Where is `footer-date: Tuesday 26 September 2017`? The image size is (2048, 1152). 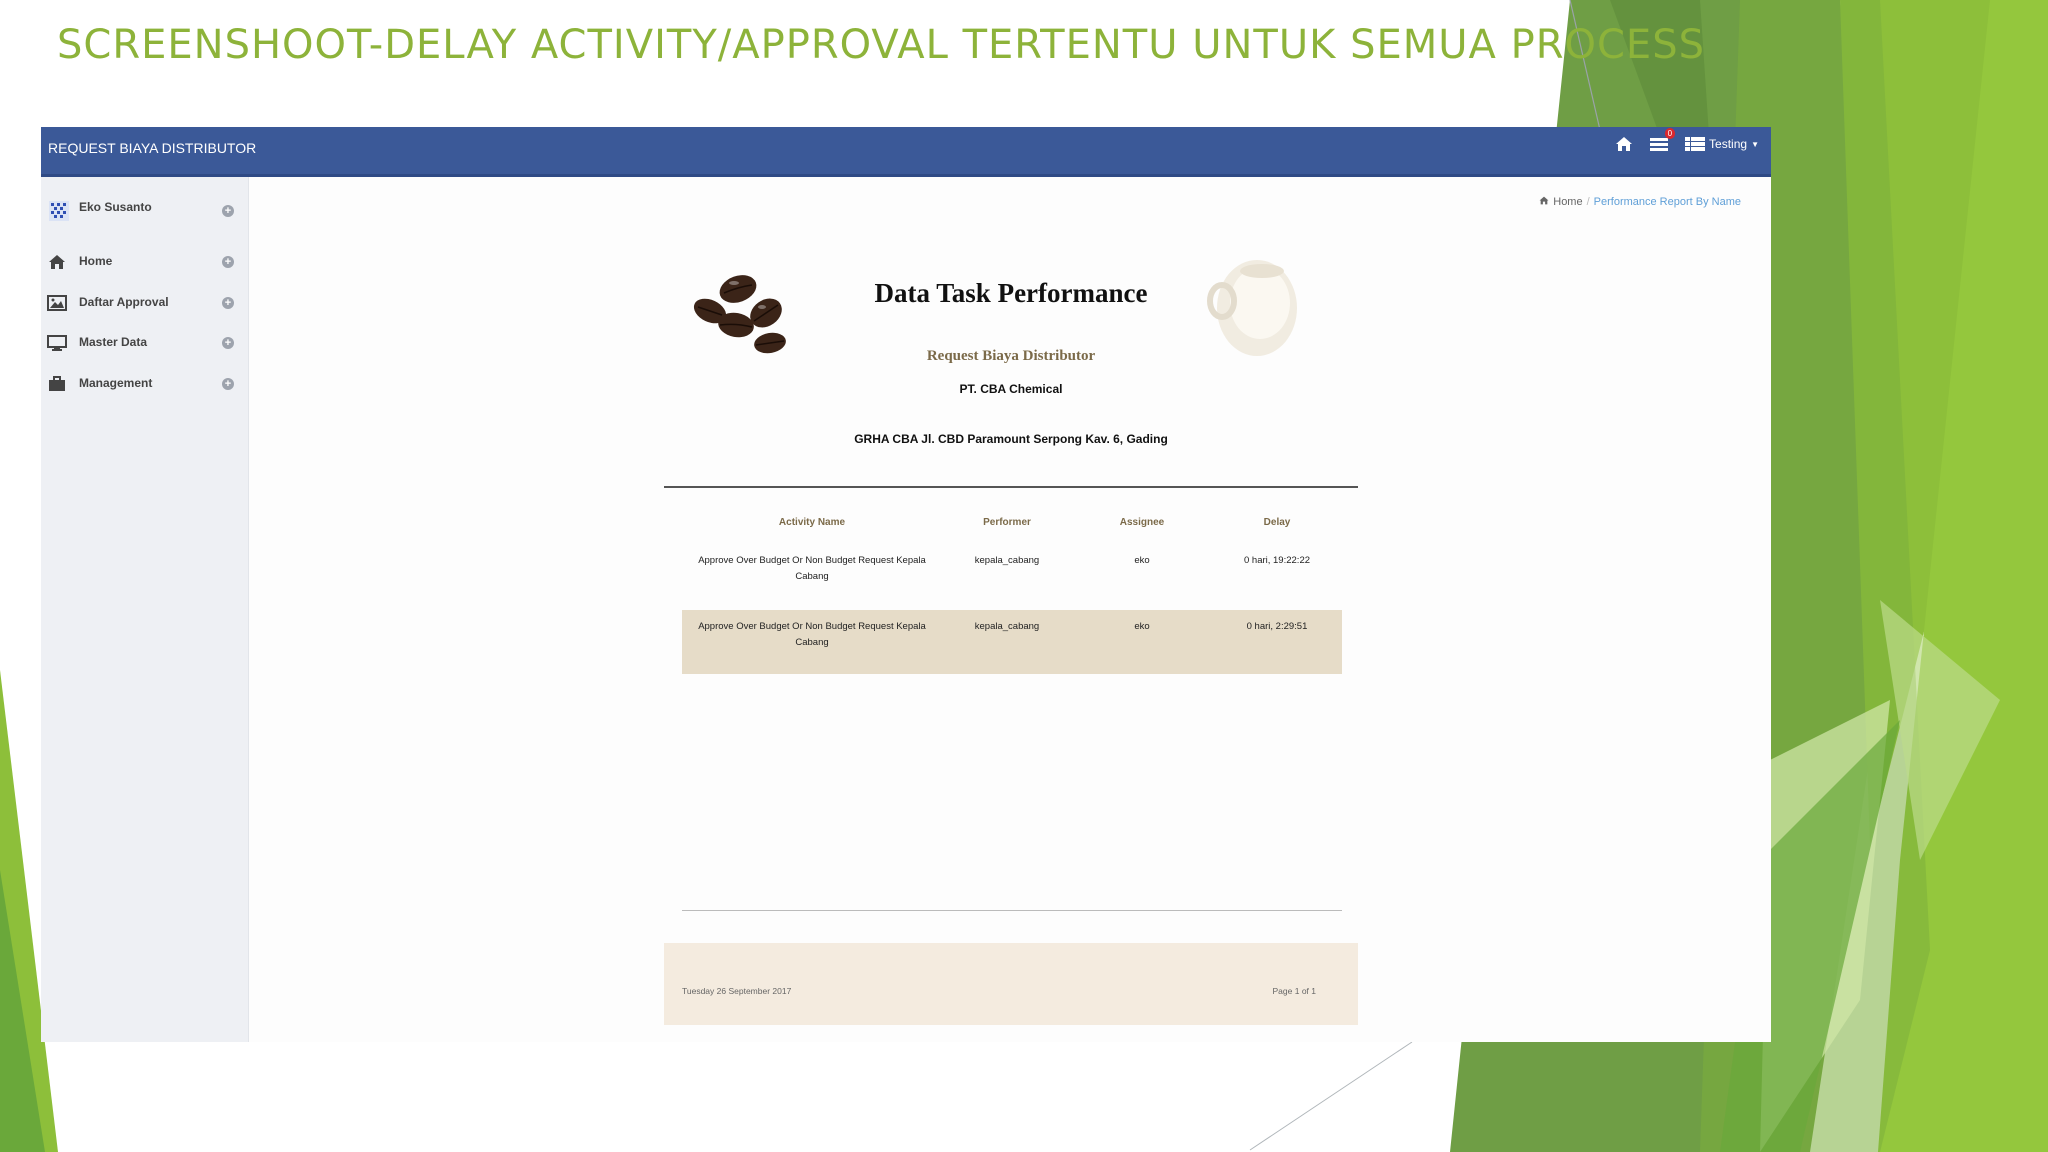
footer-date: Tuesday 26 September 2017 is located at coordinates (737, 991).